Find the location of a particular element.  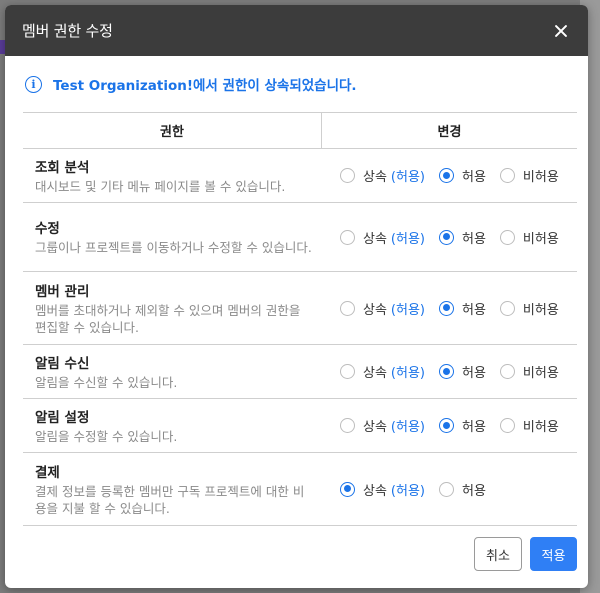

permission-description: 멤버를 초대하거나 제외할 수 있으며 멤버의 권한을 편집할 수 있습니다. is located at coordinates (168, 318).